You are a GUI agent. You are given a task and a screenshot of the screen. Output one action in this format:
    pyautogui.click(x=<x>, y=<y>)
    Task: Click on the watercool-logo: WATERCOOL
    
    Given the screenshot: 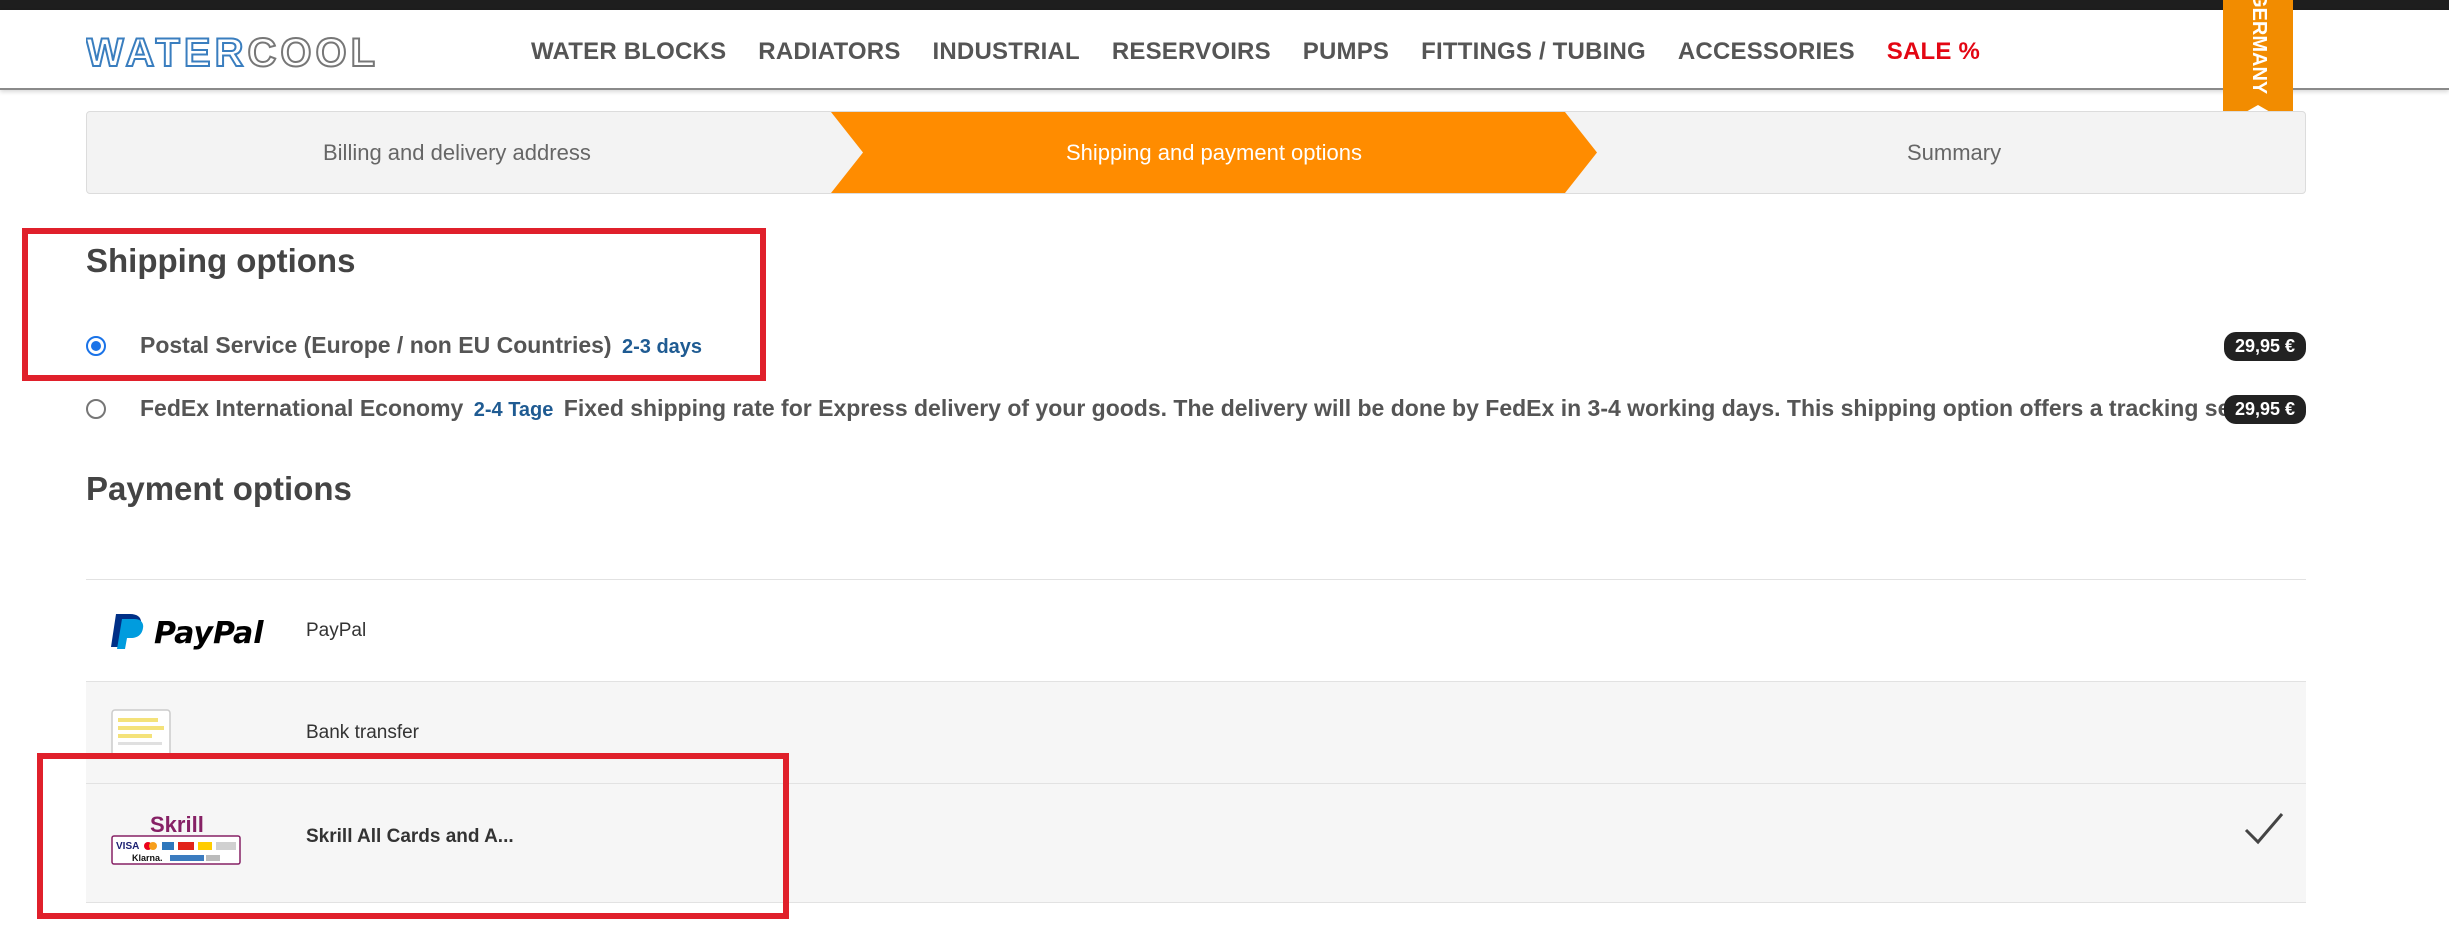 What is the action you would take?
    pyautogui.click(x=293, y=52)
    